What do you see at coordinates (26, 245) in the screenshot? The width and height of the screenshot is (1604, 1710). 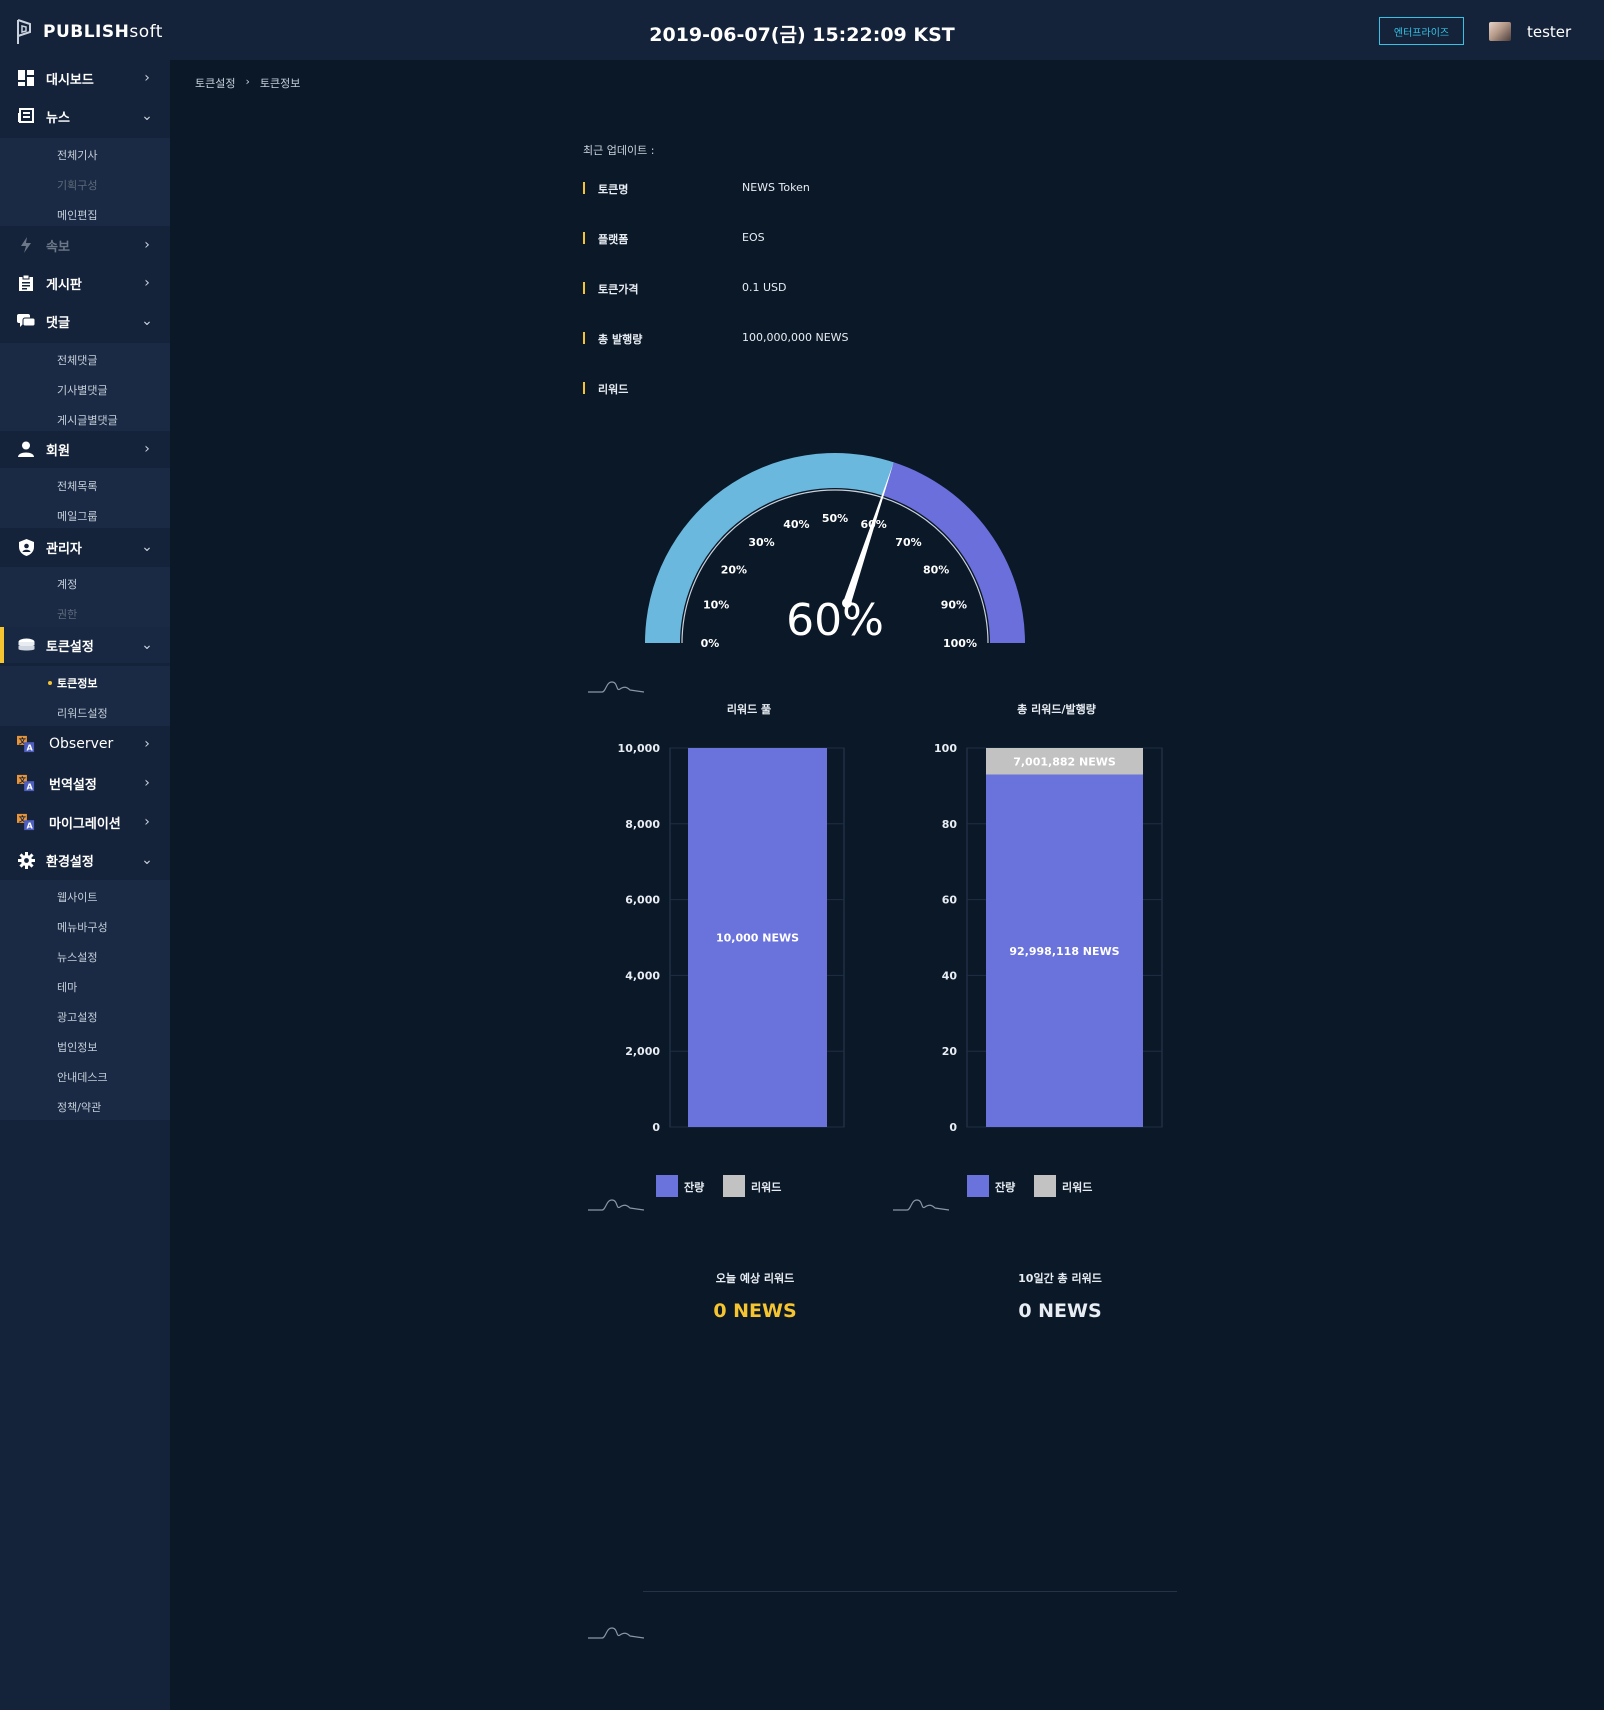 I see `lightning-icon` at bounding box center [26, 245].